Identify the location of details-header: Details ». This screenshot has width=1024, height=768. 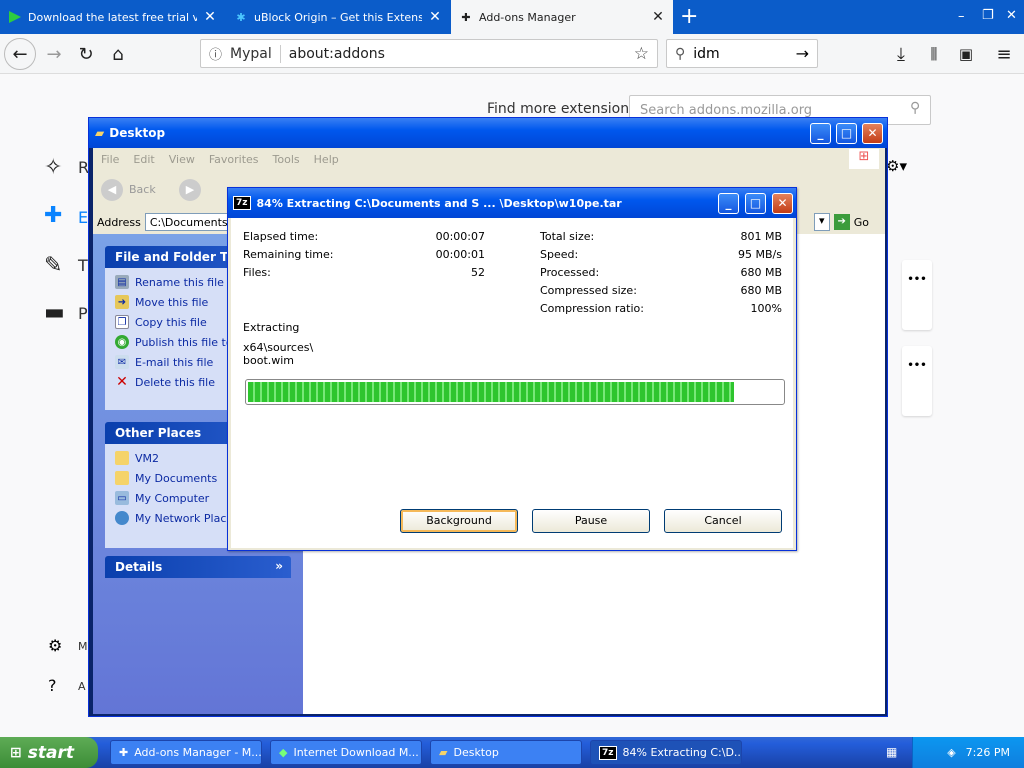
(198, 567).